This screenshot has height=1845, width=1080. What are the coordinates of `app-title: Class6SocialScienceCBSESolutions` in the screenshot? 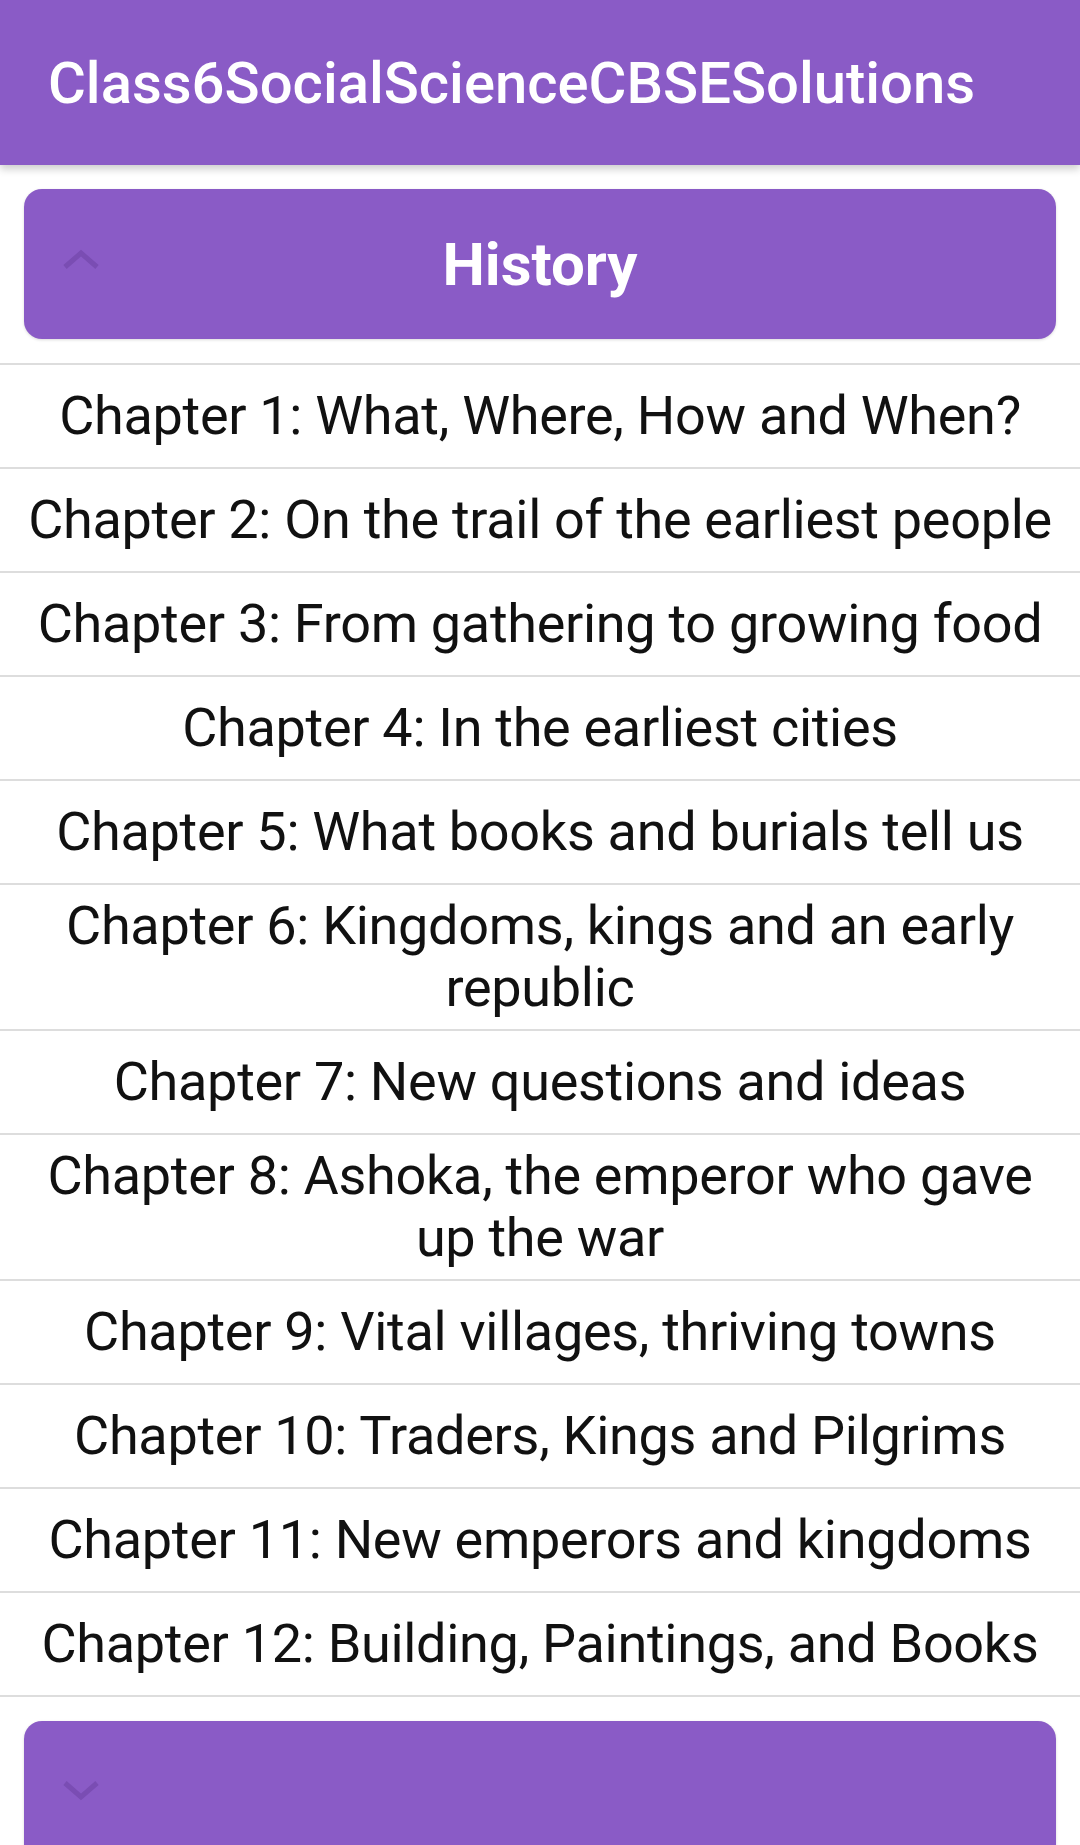 It's located at (512, 82).